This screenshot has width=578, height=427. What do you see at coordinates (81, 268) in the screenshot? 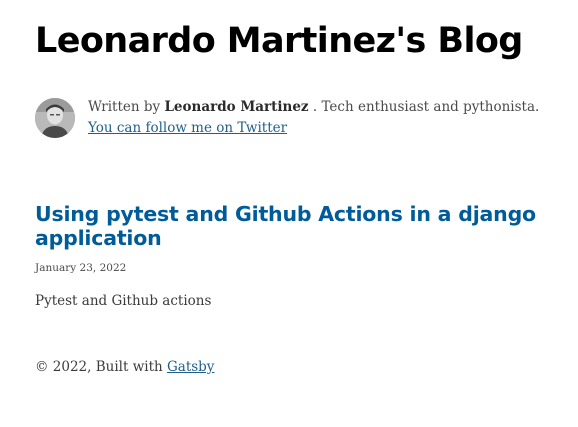
I see `post-date: January 23, 2022` at bounding box center [81, 268].